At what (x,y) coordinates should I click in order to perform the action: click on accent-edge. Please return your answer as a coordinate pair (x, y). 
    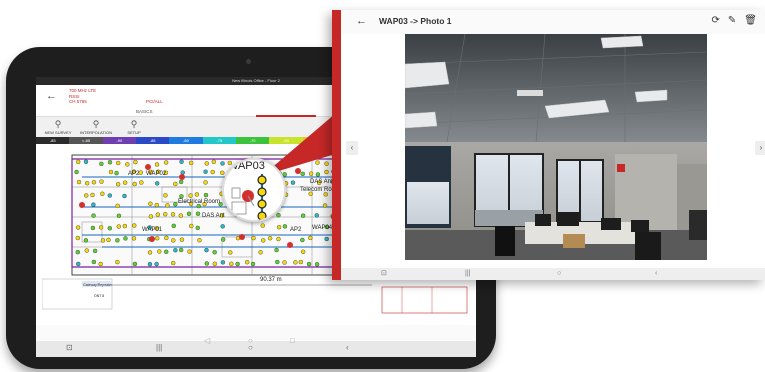
    Looking at the image, I should click on (336, 145).